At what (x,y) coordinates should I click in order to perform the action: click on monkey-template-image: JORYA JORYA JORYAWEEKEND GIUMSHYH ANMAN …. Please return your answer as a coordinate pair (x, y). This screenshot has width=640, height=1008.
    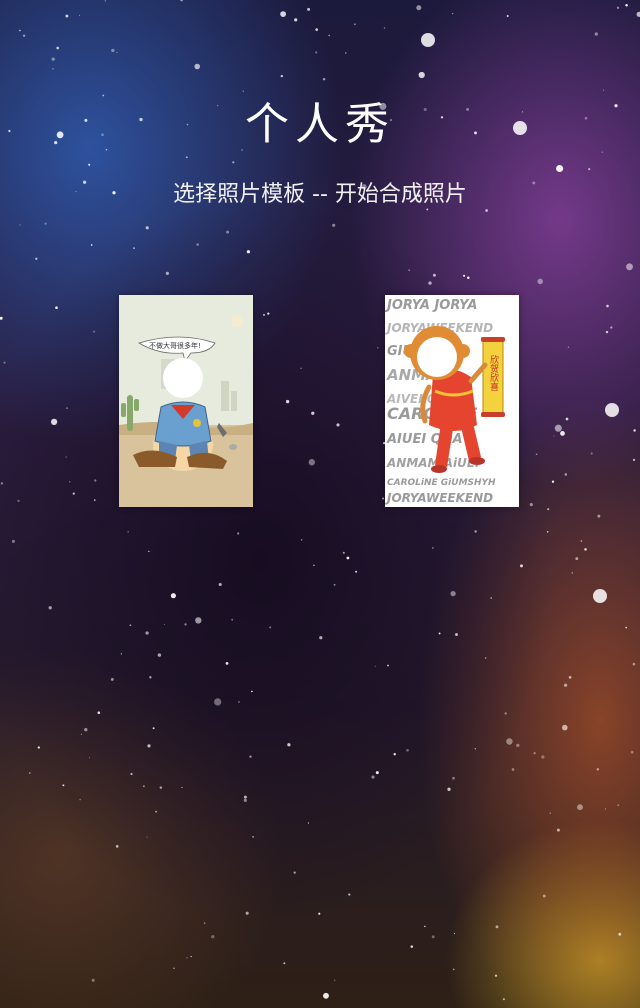
    Looking at the image, I should click on (452, 401).